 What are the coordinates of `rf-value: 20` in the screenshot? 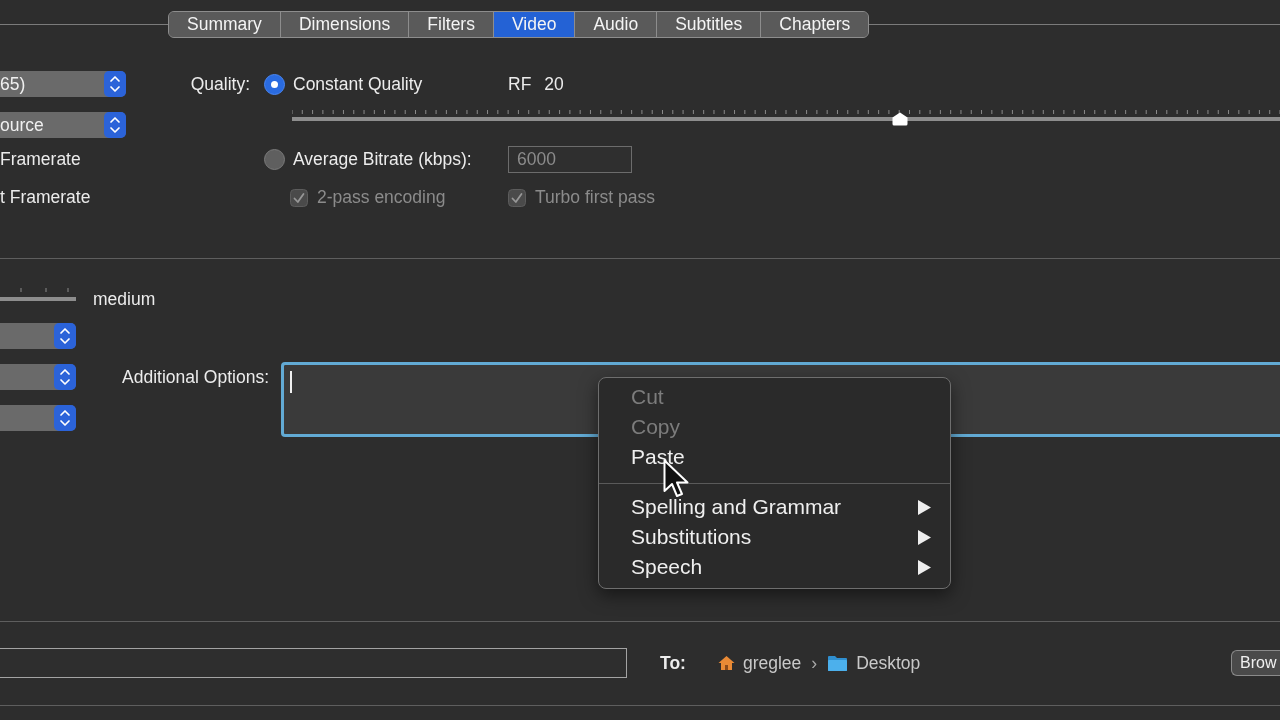 It's located at (554, 84).